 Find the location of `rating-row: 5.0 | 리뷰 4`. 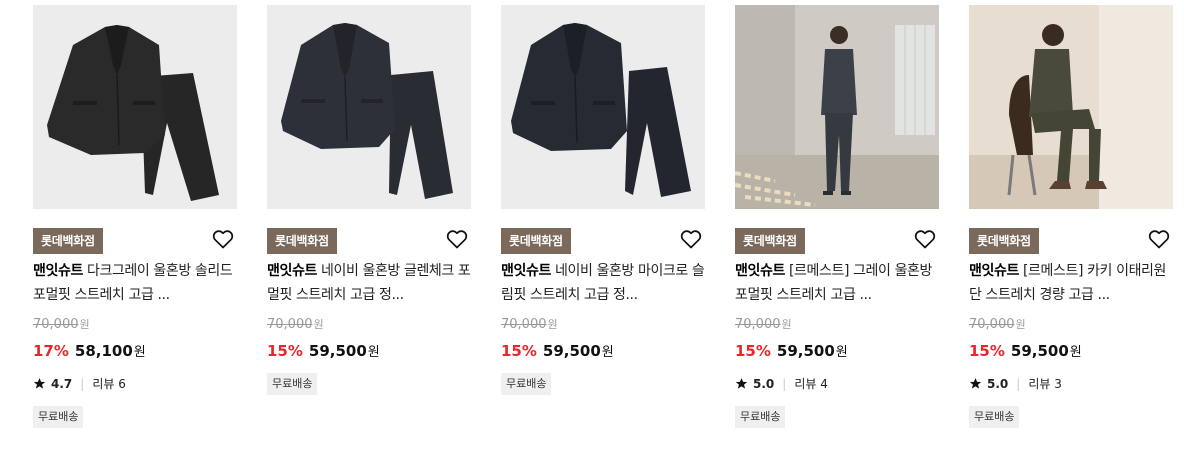

rating-row: 5.0 | 리뷰 4 is located at coordinates (781, 383).